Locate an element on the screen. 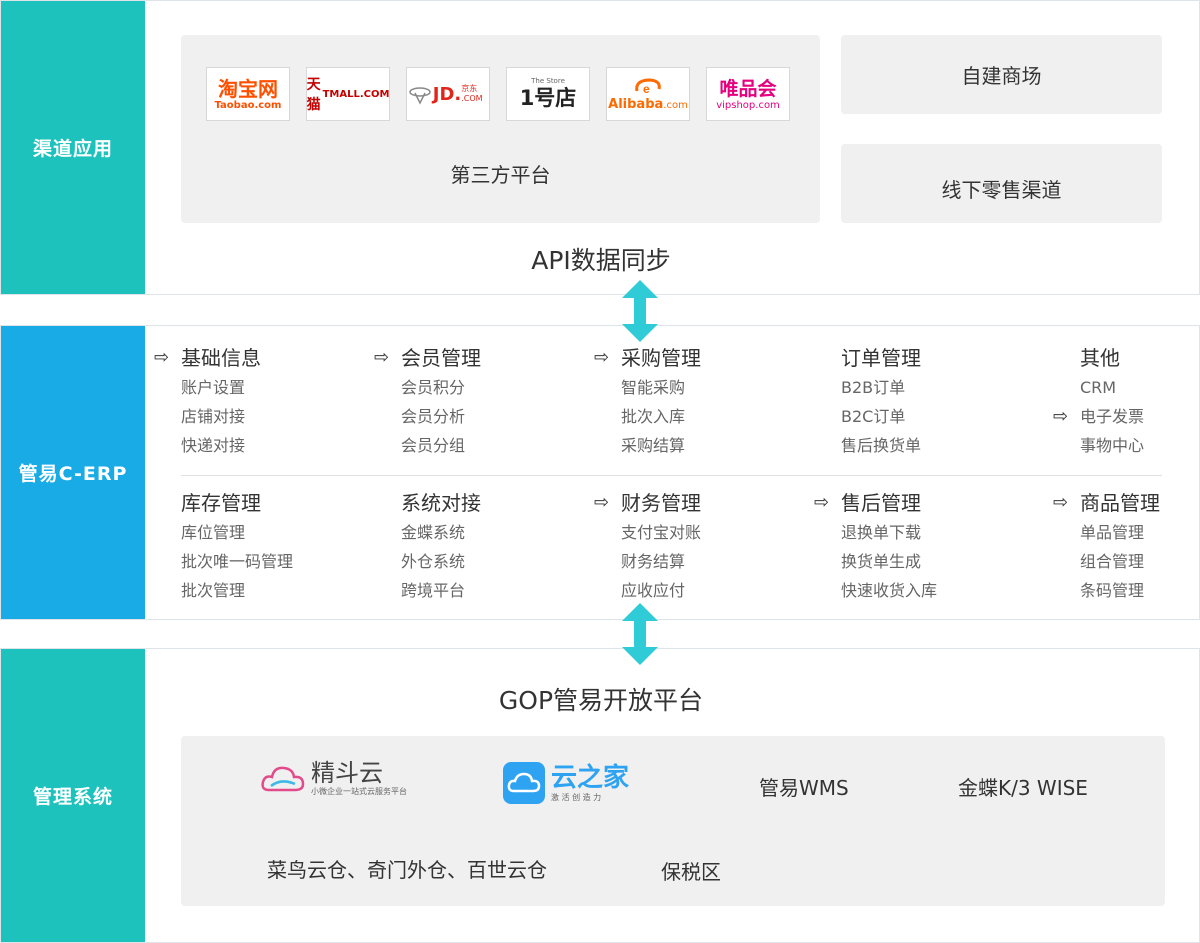  yhd-logo-sub: The Store is located at coordinates (548, 81).